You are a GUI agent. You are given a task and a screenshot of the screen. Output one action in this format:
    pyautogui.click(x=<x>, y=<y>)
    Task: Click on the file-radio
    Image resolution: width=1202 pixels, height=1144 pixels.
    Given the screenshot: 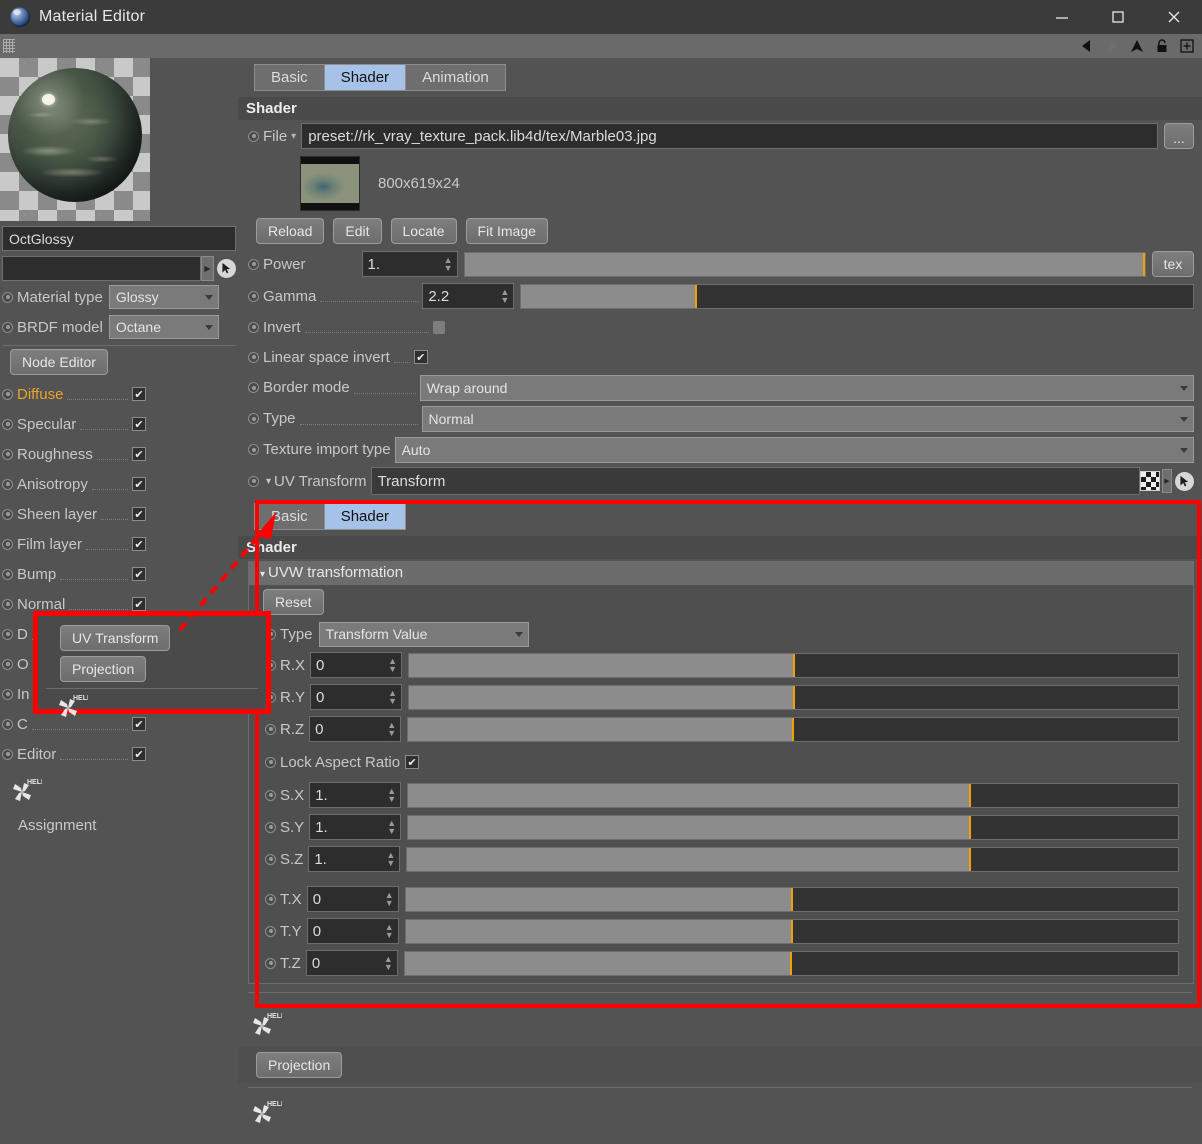 What is the action you would take?
    pyautogui.click(x=253, y=136)
    